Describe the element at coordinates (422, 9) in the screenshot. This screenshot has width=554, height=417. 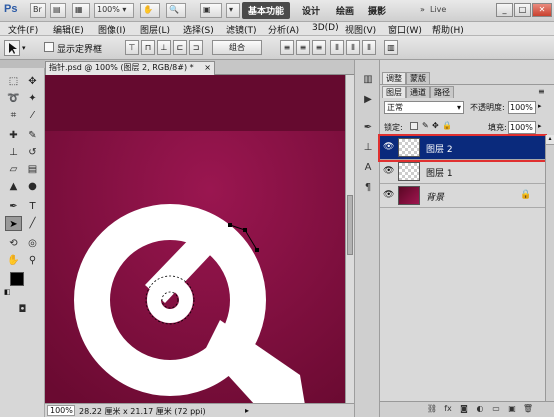
I see `workspace-more-icon: »` at that location.